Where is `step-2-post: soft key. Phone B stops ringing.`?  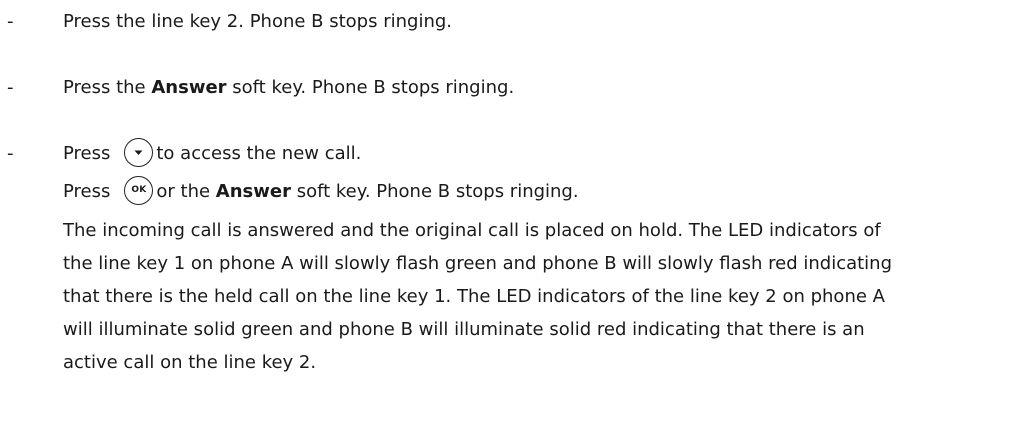
step-2-post: soft key. Phone B stops ringing. is located at coordinates (370, 87).